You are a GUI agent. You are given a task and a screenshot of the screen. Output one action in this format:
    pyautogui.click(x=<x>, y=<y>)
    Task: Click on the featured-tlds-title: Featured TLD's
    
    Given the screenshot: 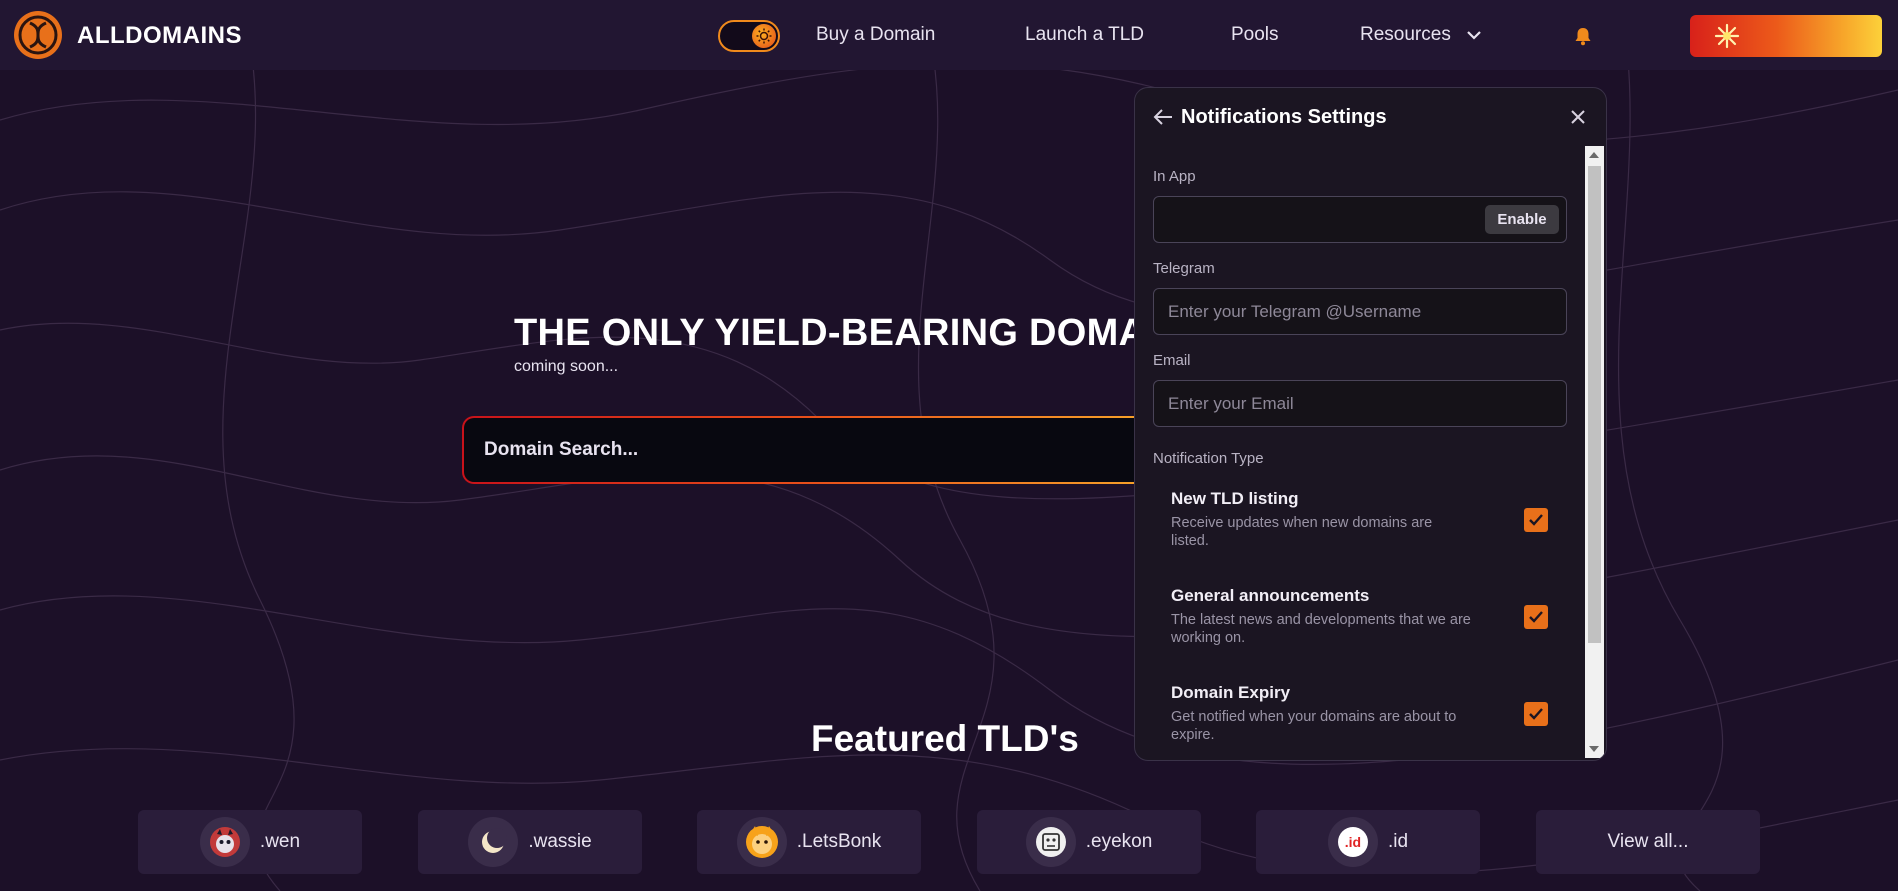 What is the action you would take?
    pyautogui.click(x=945, y=738)
    